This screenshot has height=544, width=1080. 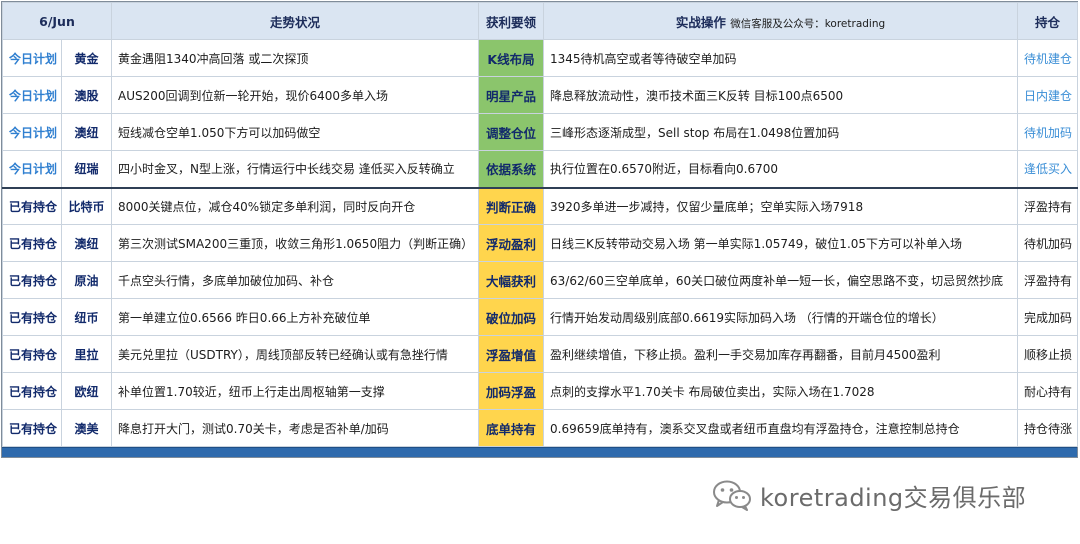 I want to click on row-asset: 黄金, so click(x=86, y=58).